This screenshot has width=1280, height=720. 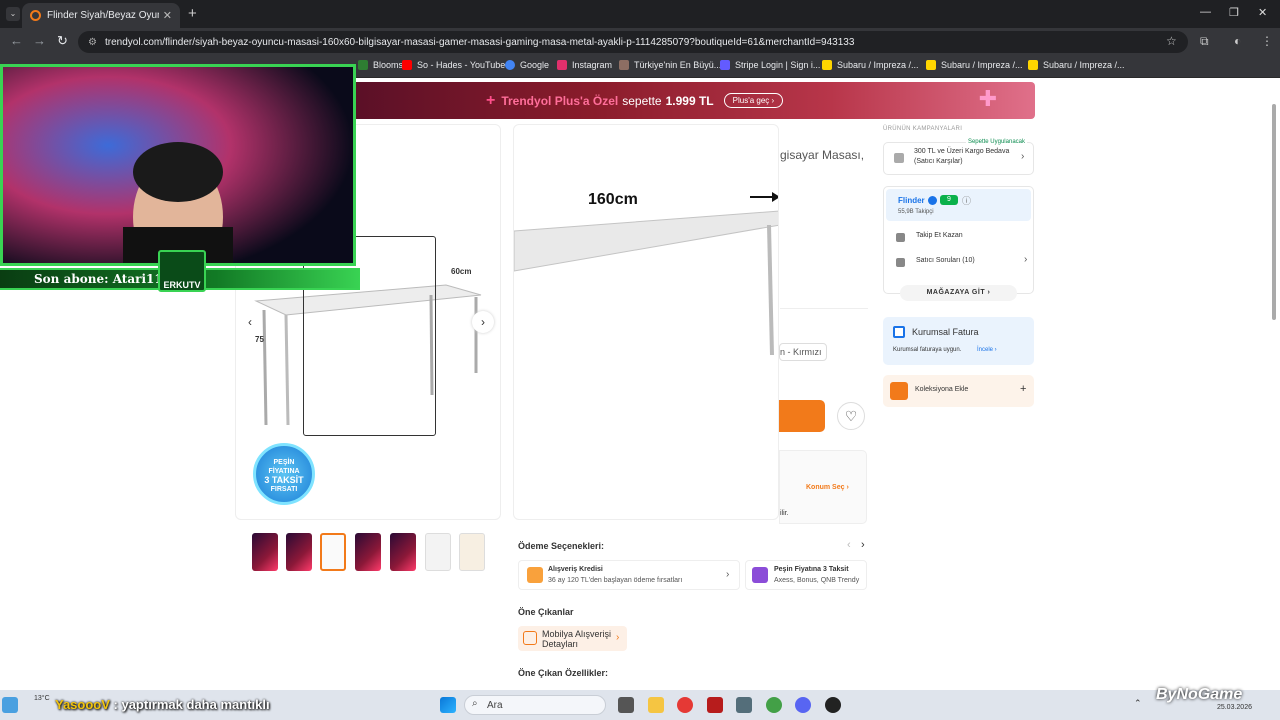 I want to click on go-to-store-button: MAĞAZAYA GİT ›, so click(x=958, y=293).